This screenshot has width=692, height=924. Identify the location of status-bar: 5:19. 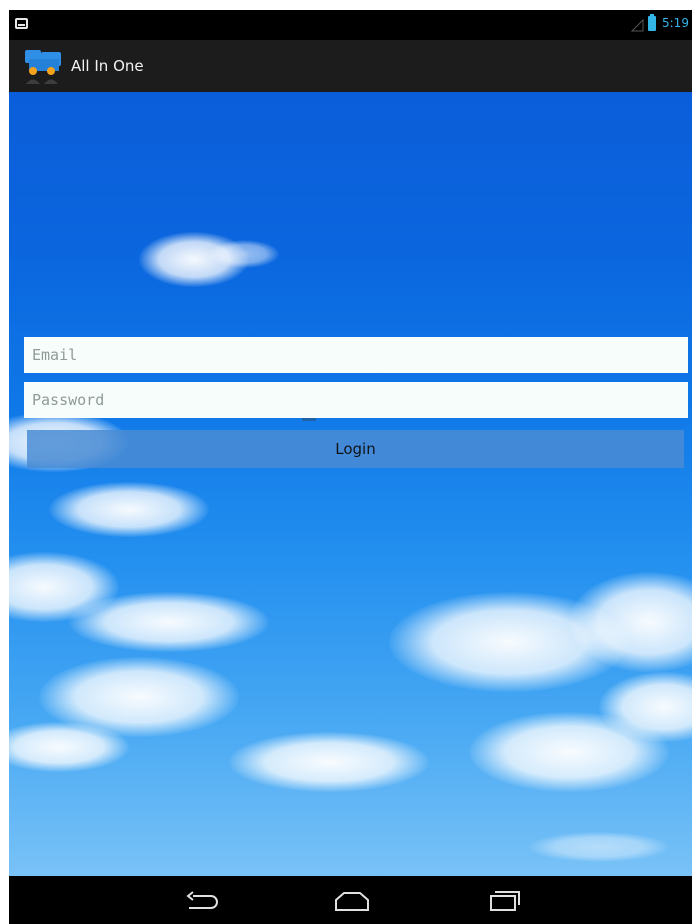
(350, 25).